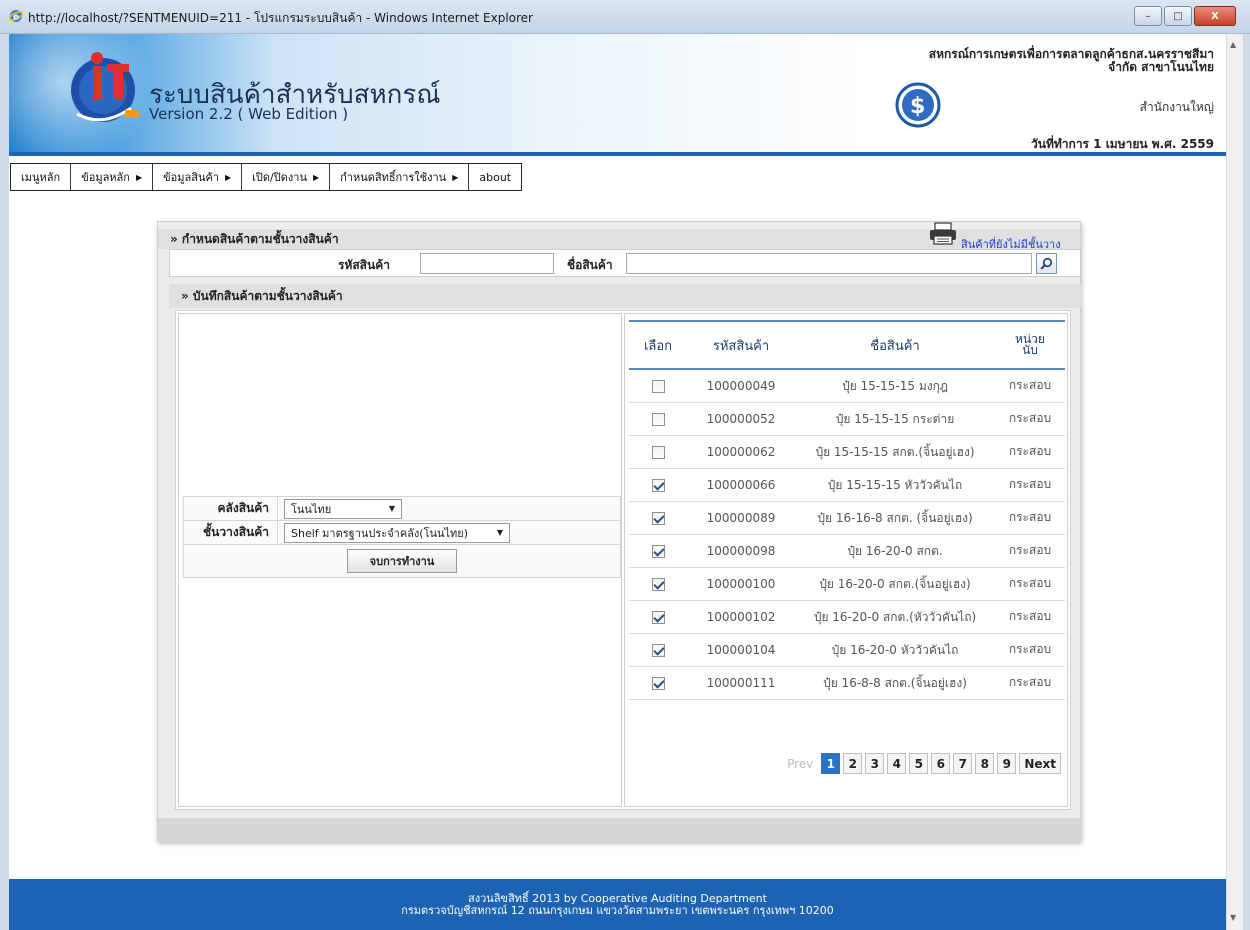 The height and width of the screenshot is (930, 1250). Describe the element at coordinates (1007, 763) in the screenshot. I see `pager-page-9: 9` at that location.